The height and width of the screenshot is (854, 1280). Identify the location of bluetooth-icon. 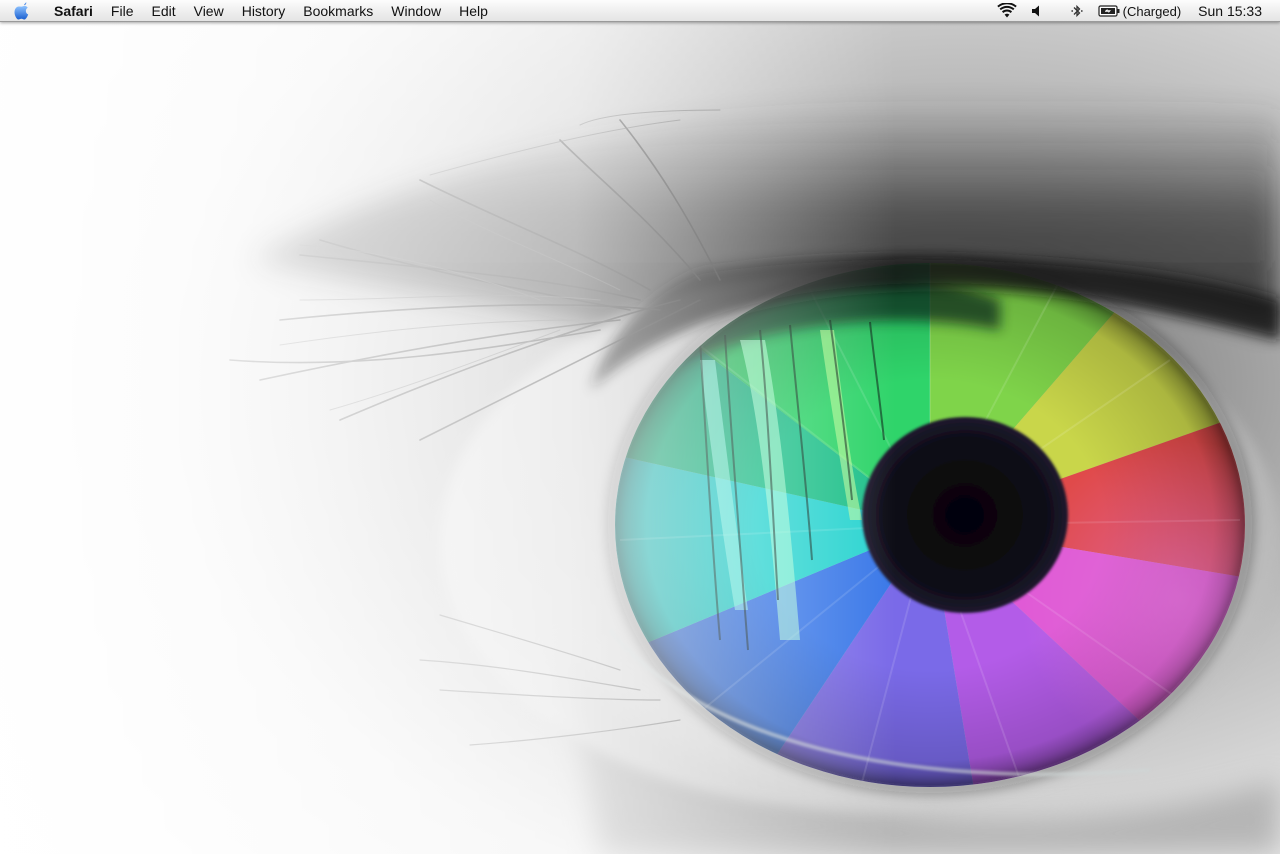
(1071, 11).